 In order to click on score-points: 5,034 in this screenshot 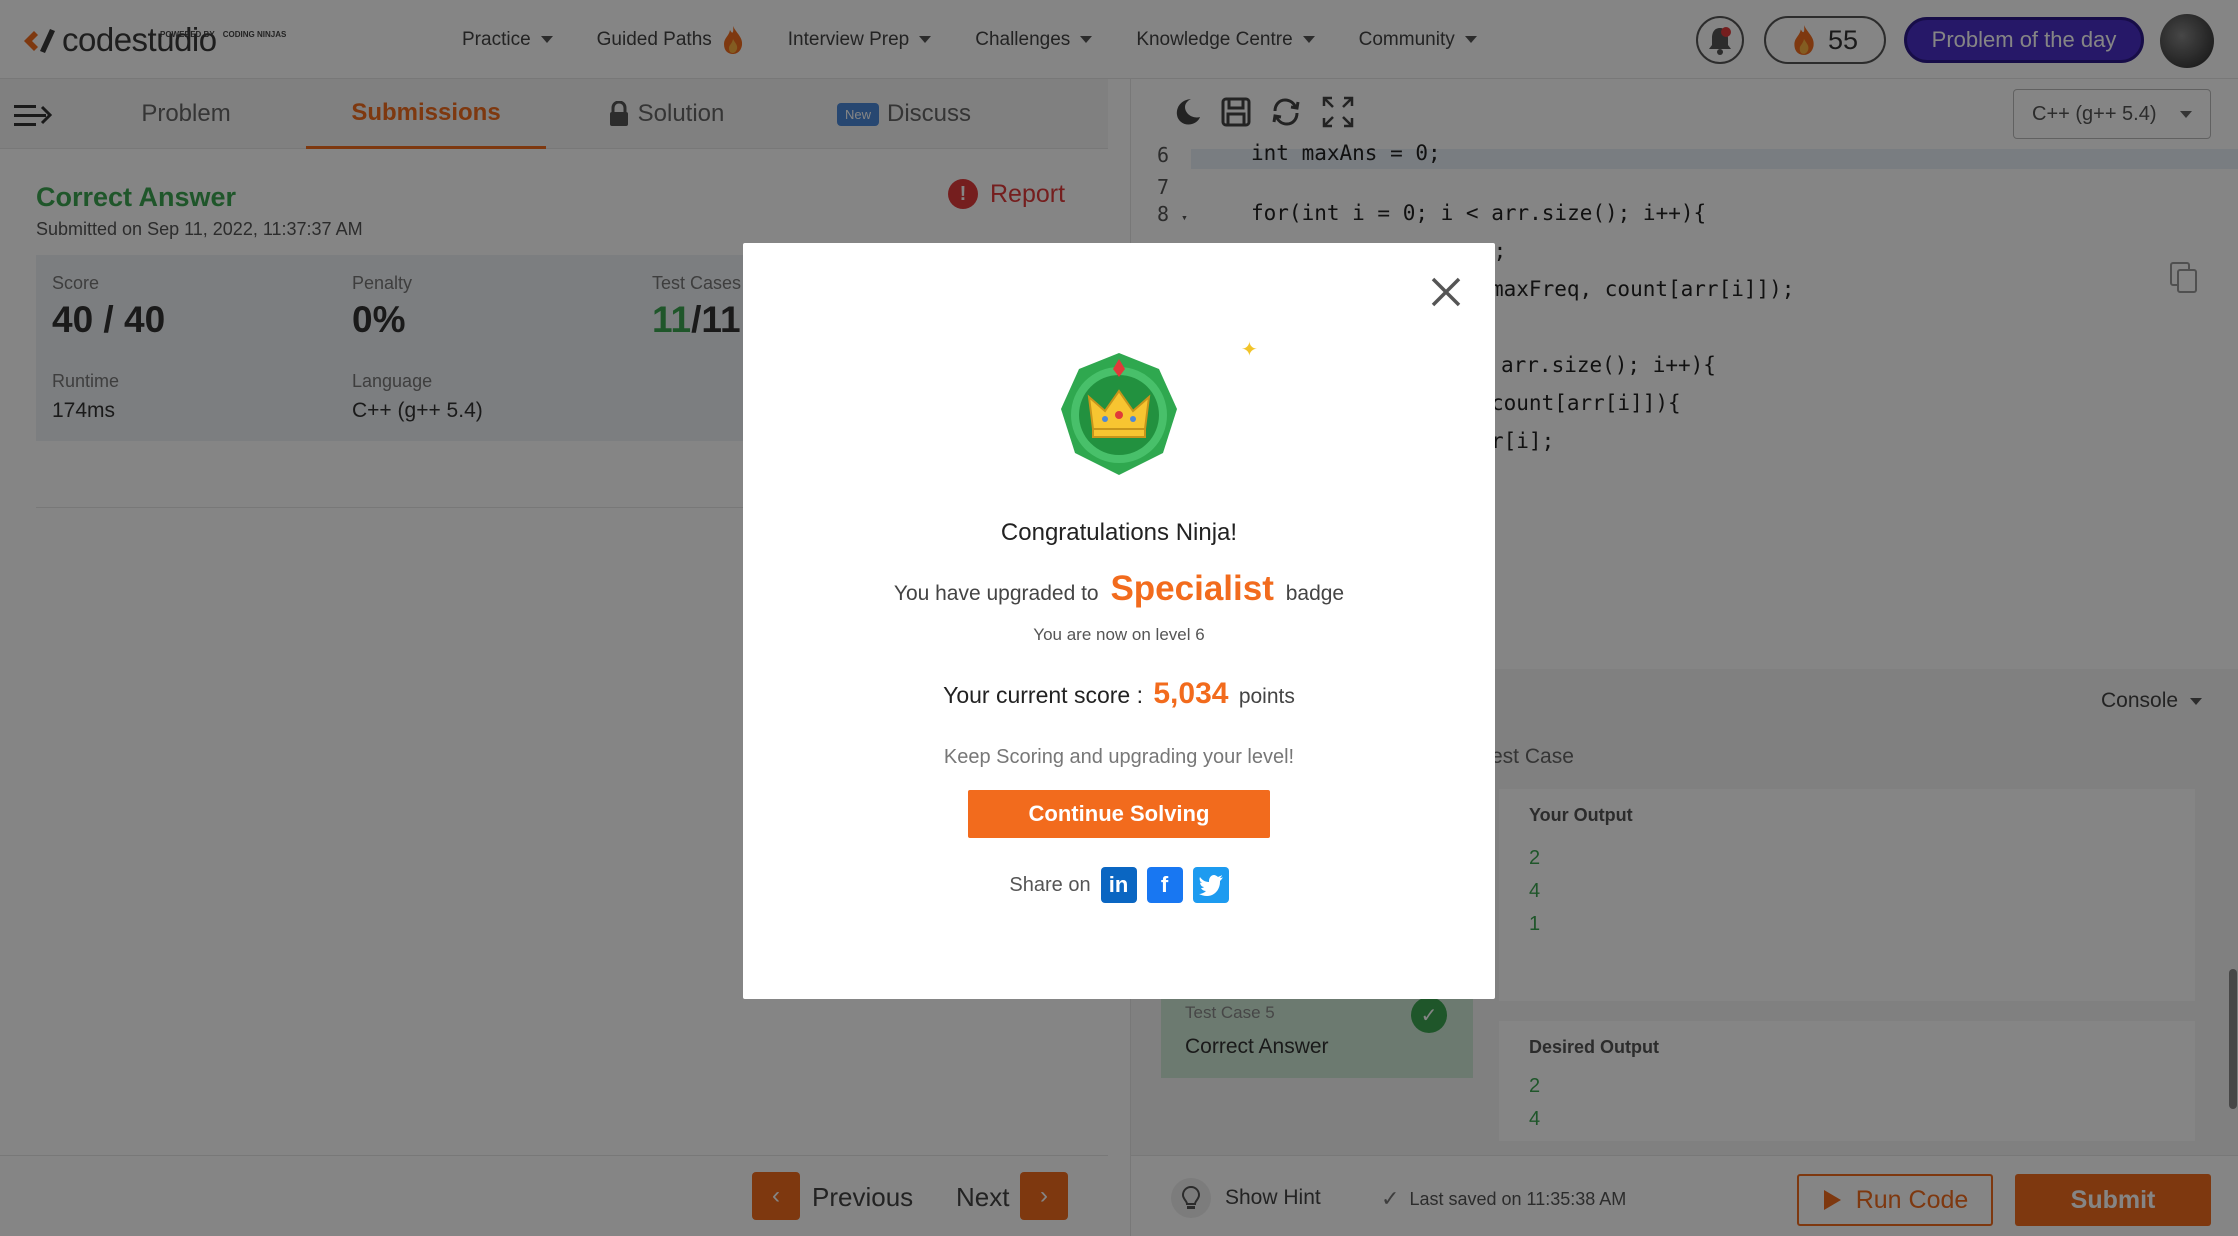, I will do `click(1191, 693)`.